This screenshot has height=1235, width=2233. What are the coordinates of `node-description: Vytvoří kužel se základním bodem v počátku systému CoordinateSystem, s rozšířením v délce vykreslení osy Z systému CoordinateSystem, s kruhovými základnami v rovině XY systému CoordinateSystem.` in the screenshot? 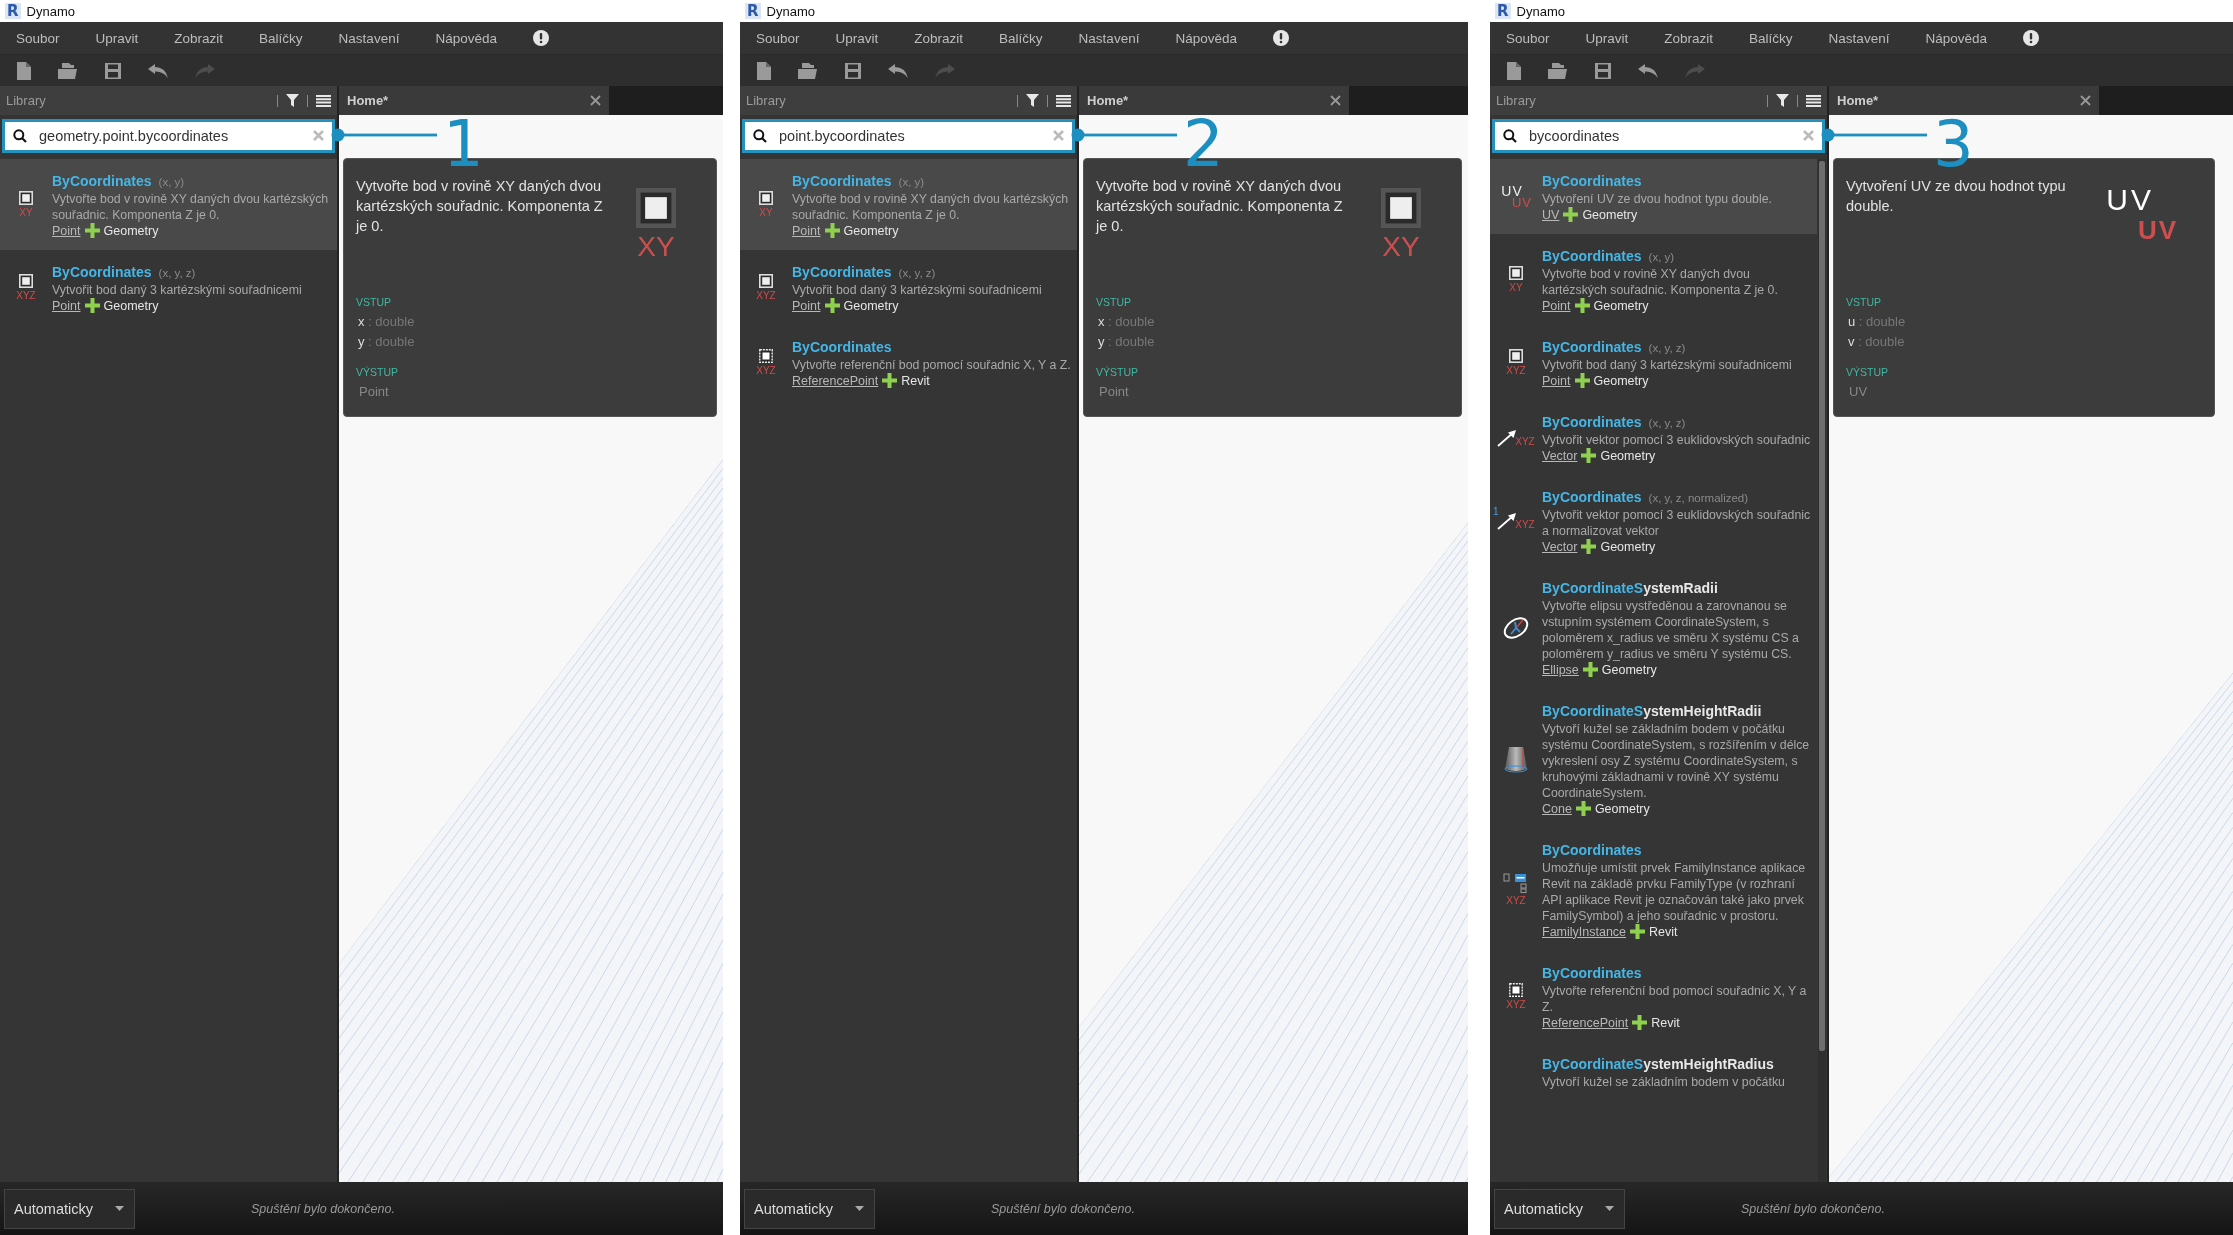 It's located at (1676, 761).